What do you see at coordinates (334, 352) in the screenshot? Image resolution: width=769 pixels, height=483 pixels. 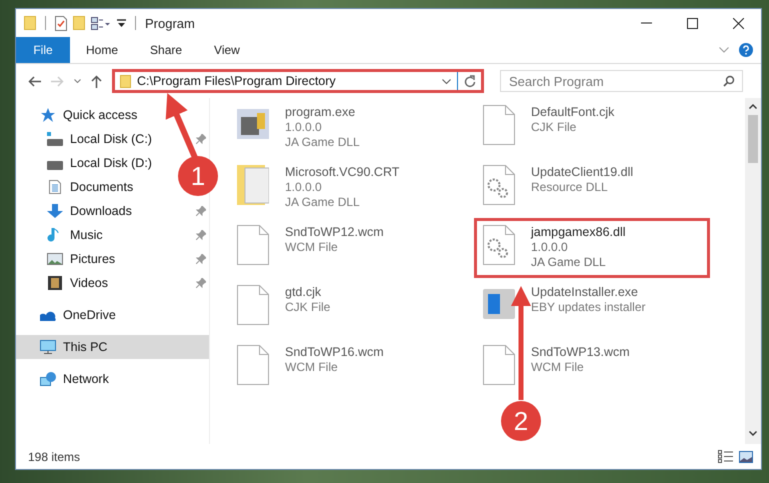 I see `file-name: SndToWP16.wcm` at bounding box center [334, 352].